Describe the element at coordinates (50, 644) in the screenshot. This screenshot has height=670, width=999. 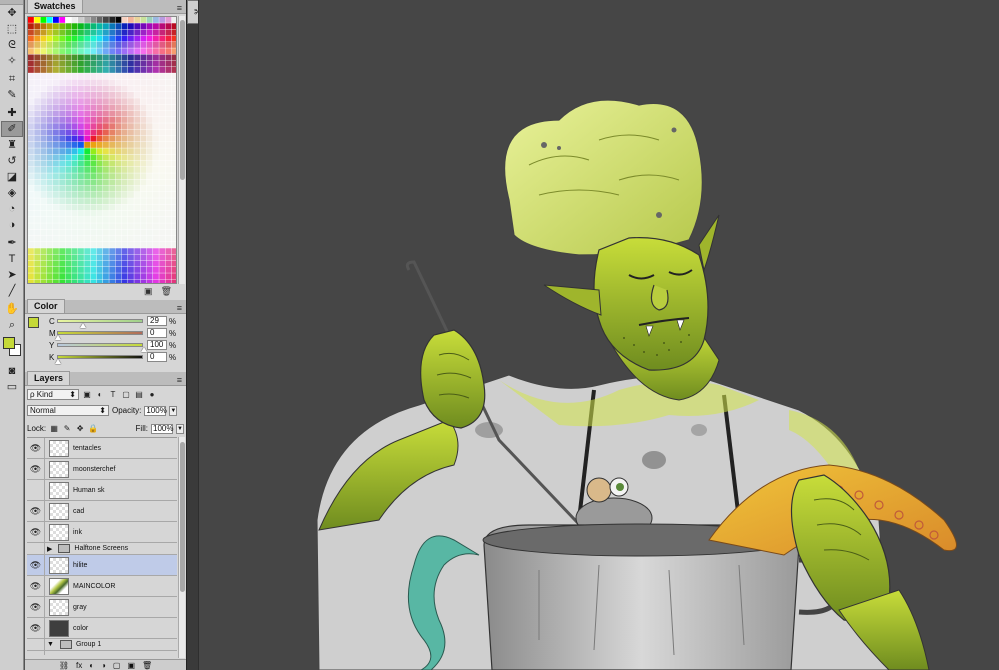
I see `caret-down-icon: ▼` at that location.